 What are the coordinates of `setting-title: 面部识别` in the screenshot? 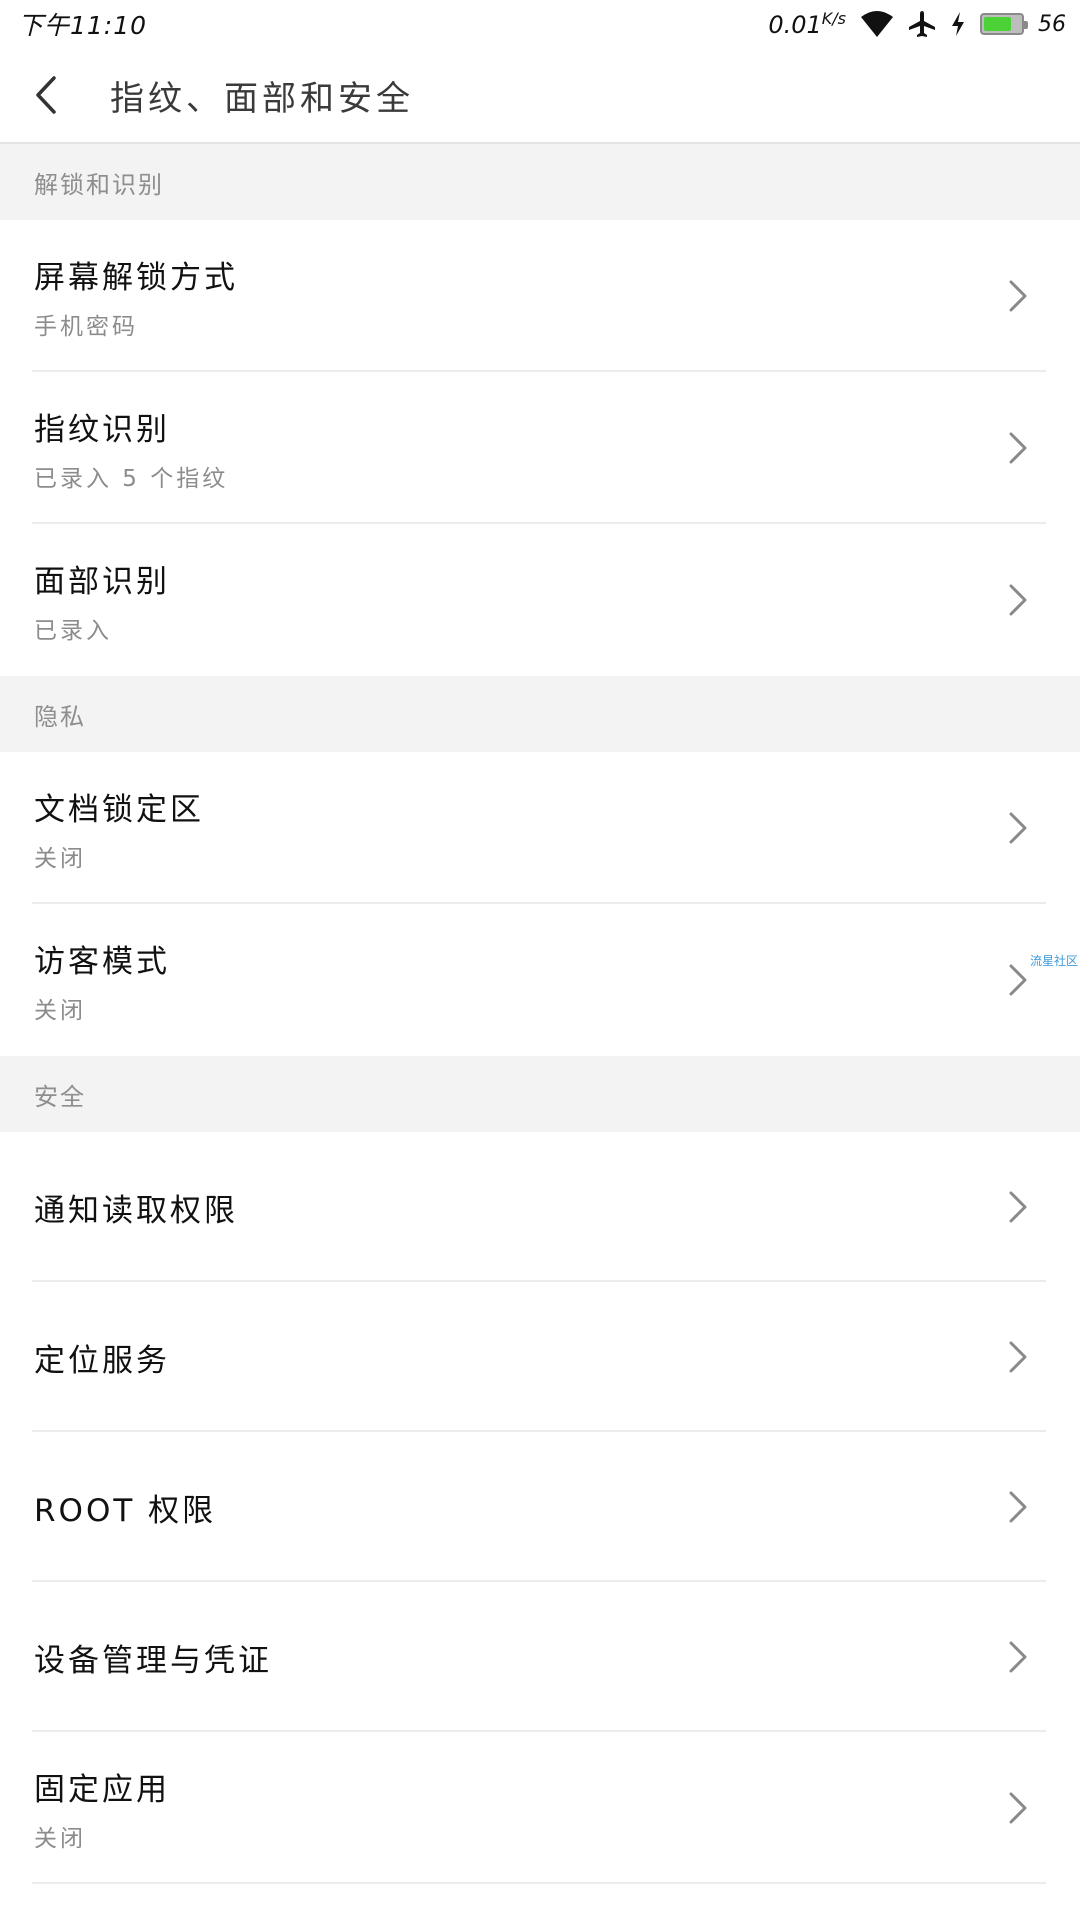 It's located at (102, 581).